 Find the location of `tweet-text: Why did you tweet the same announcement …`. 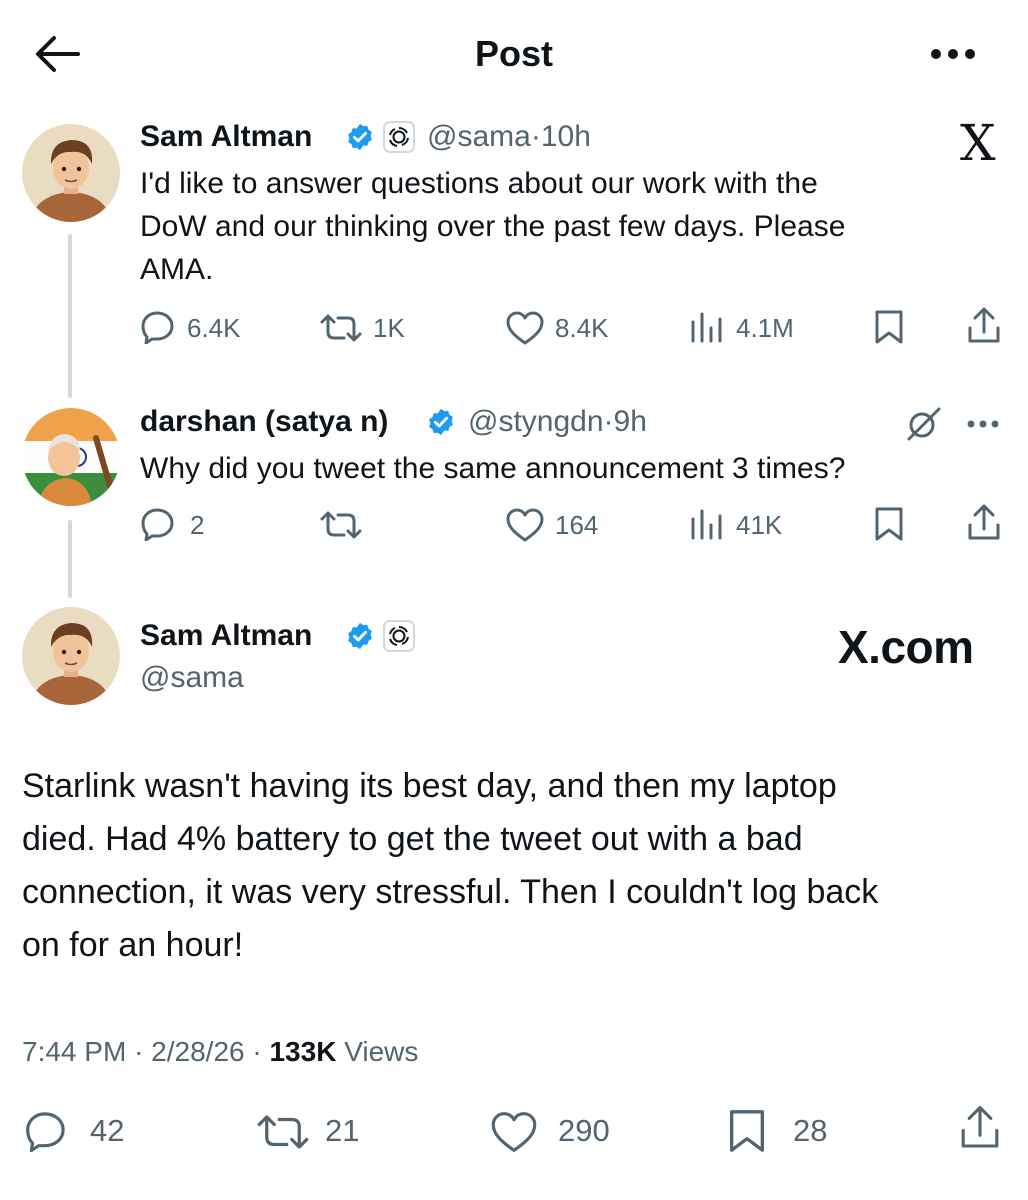

tweet-text: Why did you tweet the same announcement … is located at coordinates (493, 468).